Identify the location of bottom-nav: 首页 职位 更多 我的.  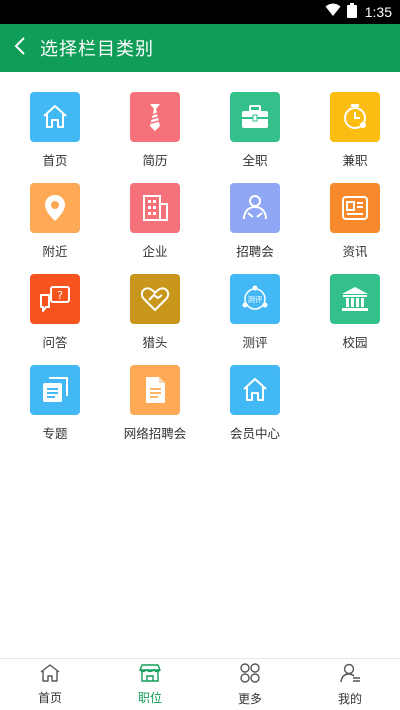
(200, 684).